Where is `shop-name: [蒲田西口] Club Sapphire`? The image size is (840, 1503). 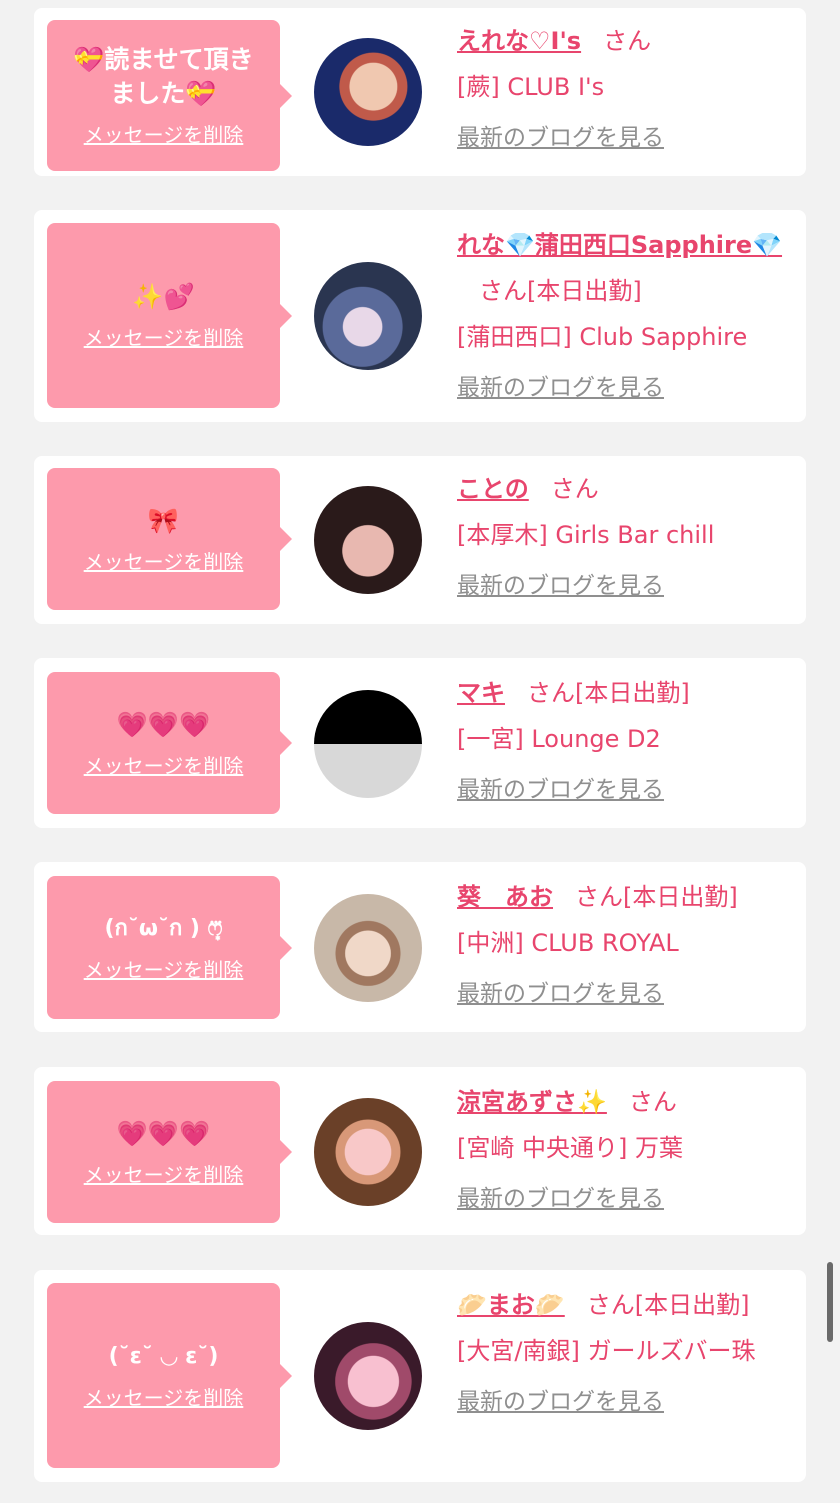 shop-name: [蒲田西口] Club Sapphire is located at coordinates (602, 337).